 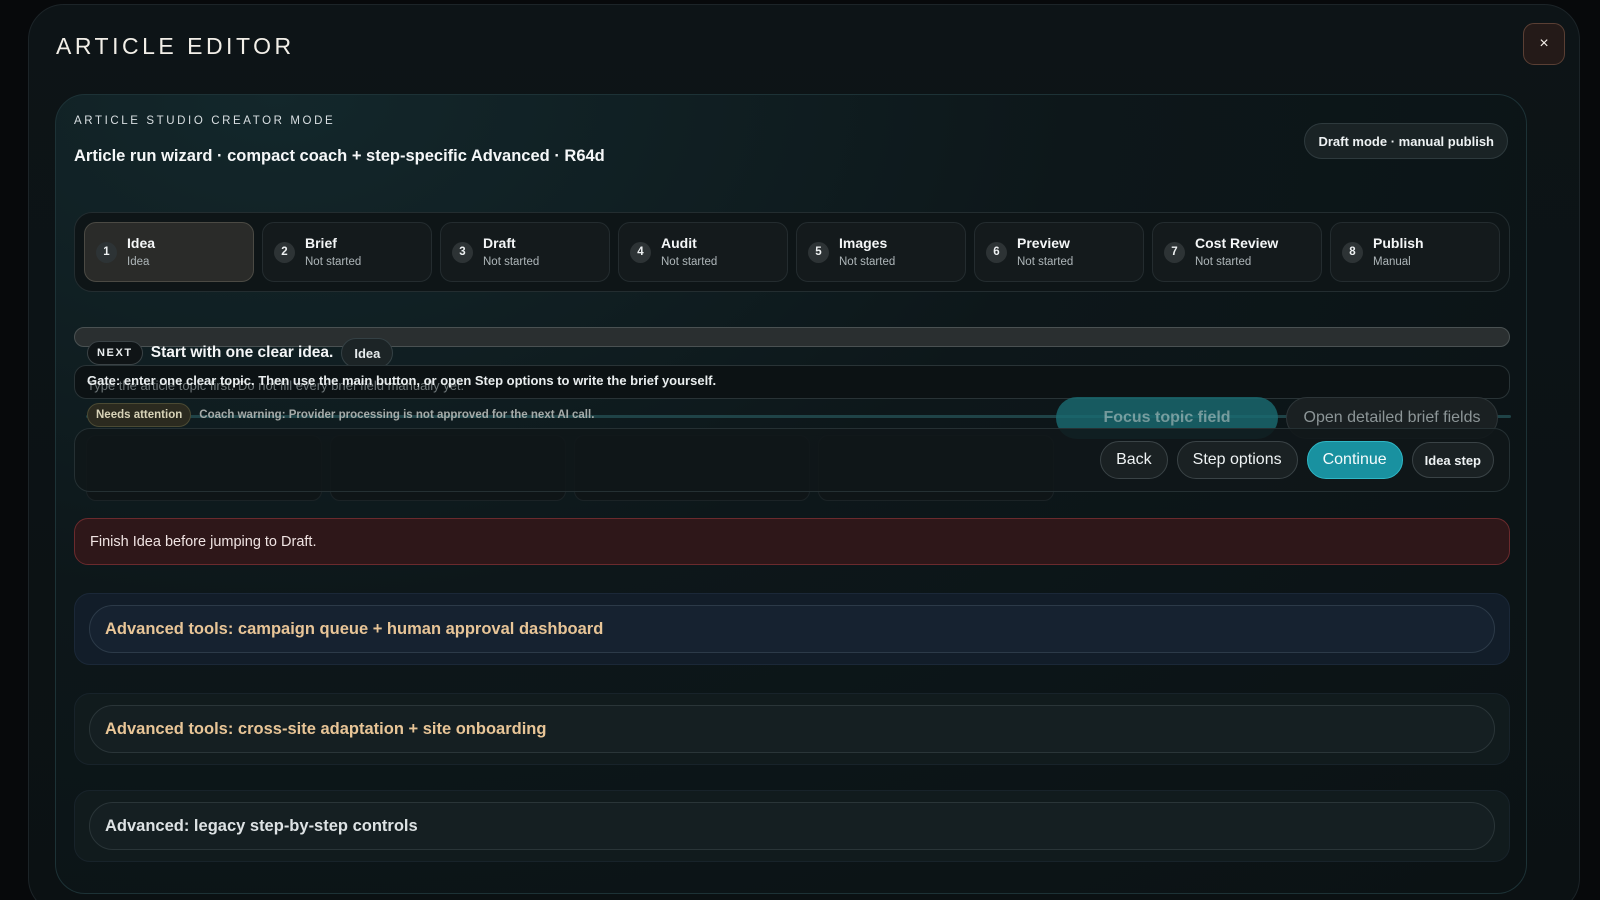 What do you see at coordinates (175, 46) in the screenshot?
I see `modal-title: ARTICLE EDITOR` at bounding box center [175, 46].